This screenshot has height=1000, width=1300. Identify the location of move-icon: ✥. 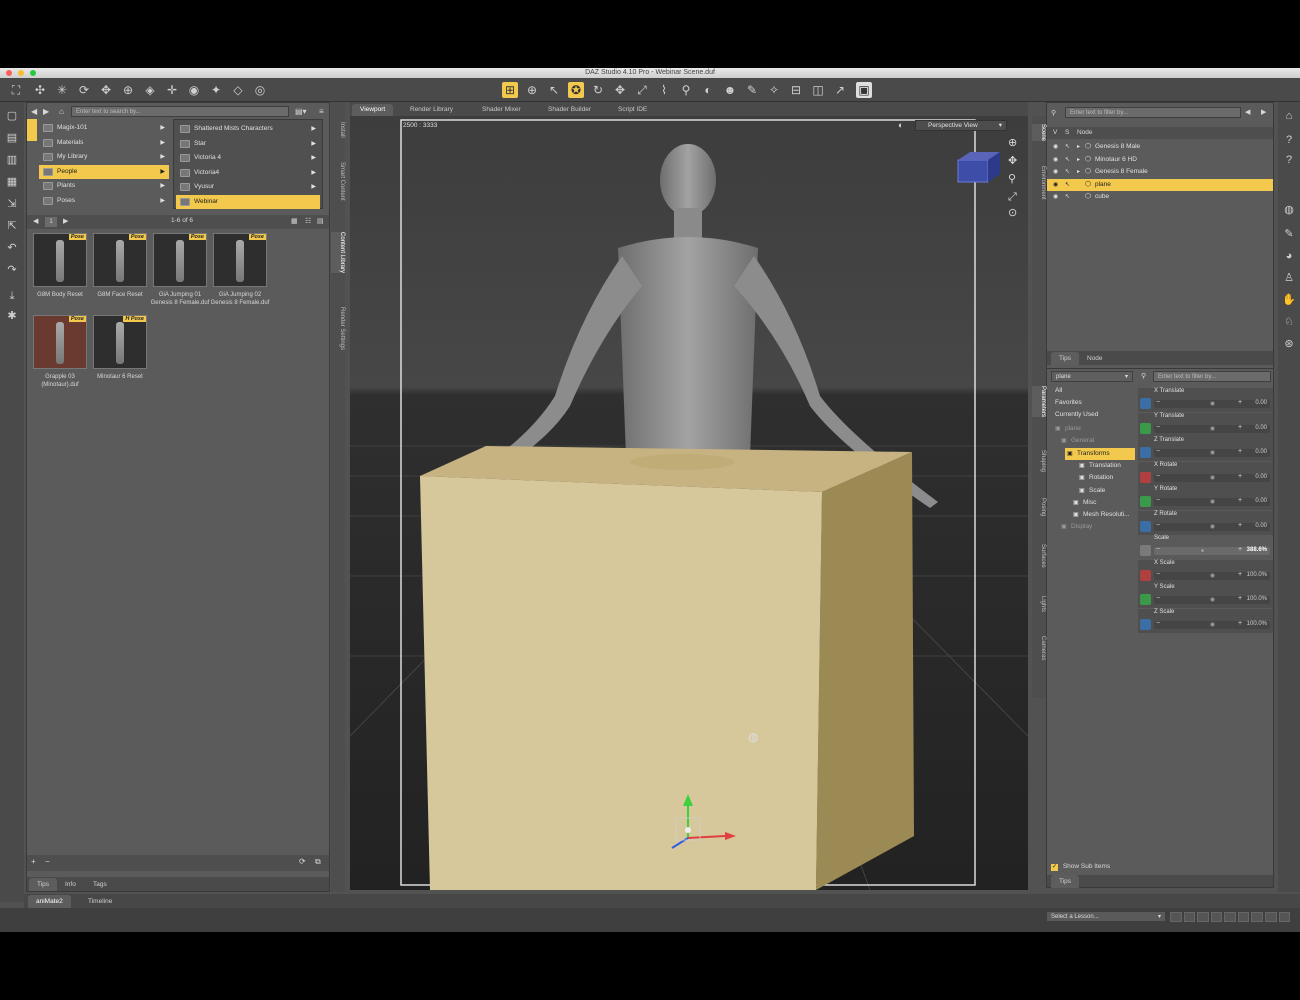
(620, 90).